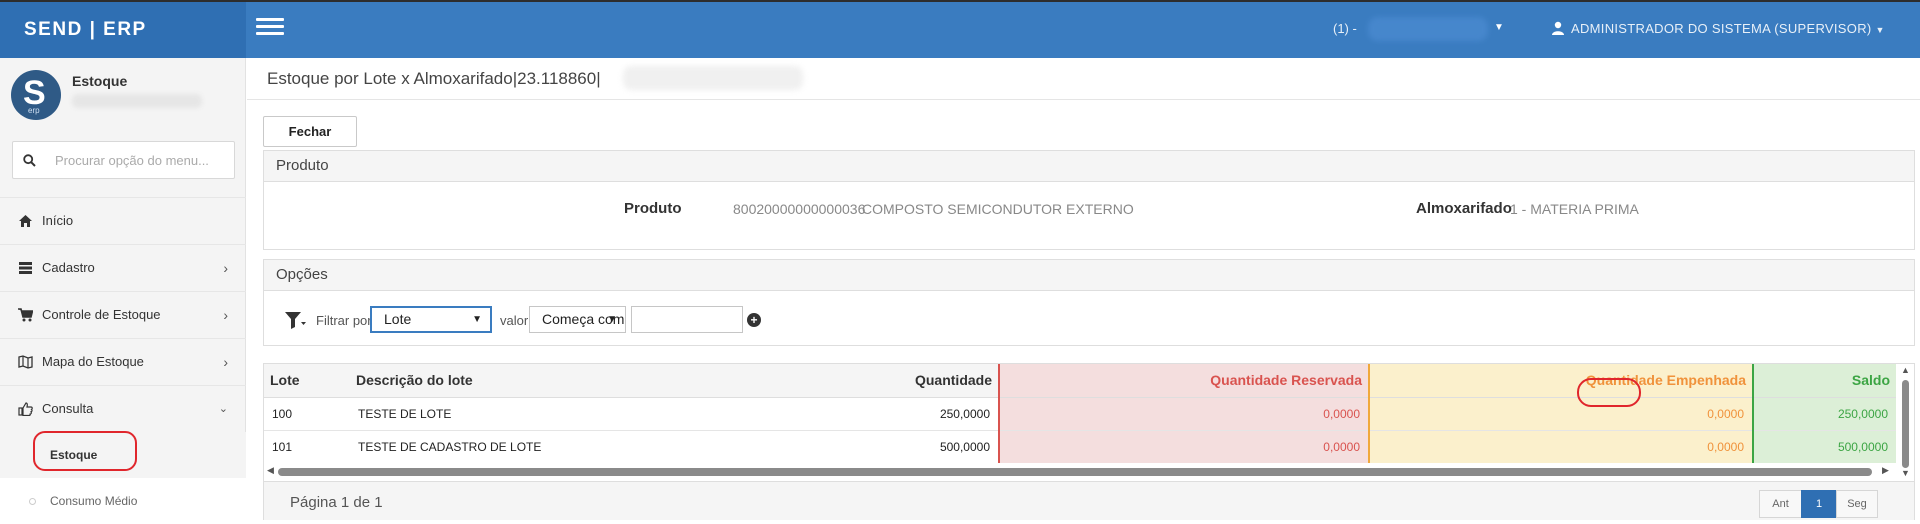 This screenshot has width=1920, height=524. Describe the element at coordinates (137, 101) in the screenshot. I see `module-subtitle-redacted` at that location.